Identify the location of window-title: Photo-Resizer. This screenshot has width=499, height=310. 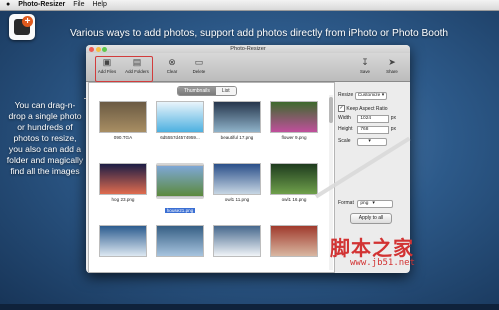
(248, 49).